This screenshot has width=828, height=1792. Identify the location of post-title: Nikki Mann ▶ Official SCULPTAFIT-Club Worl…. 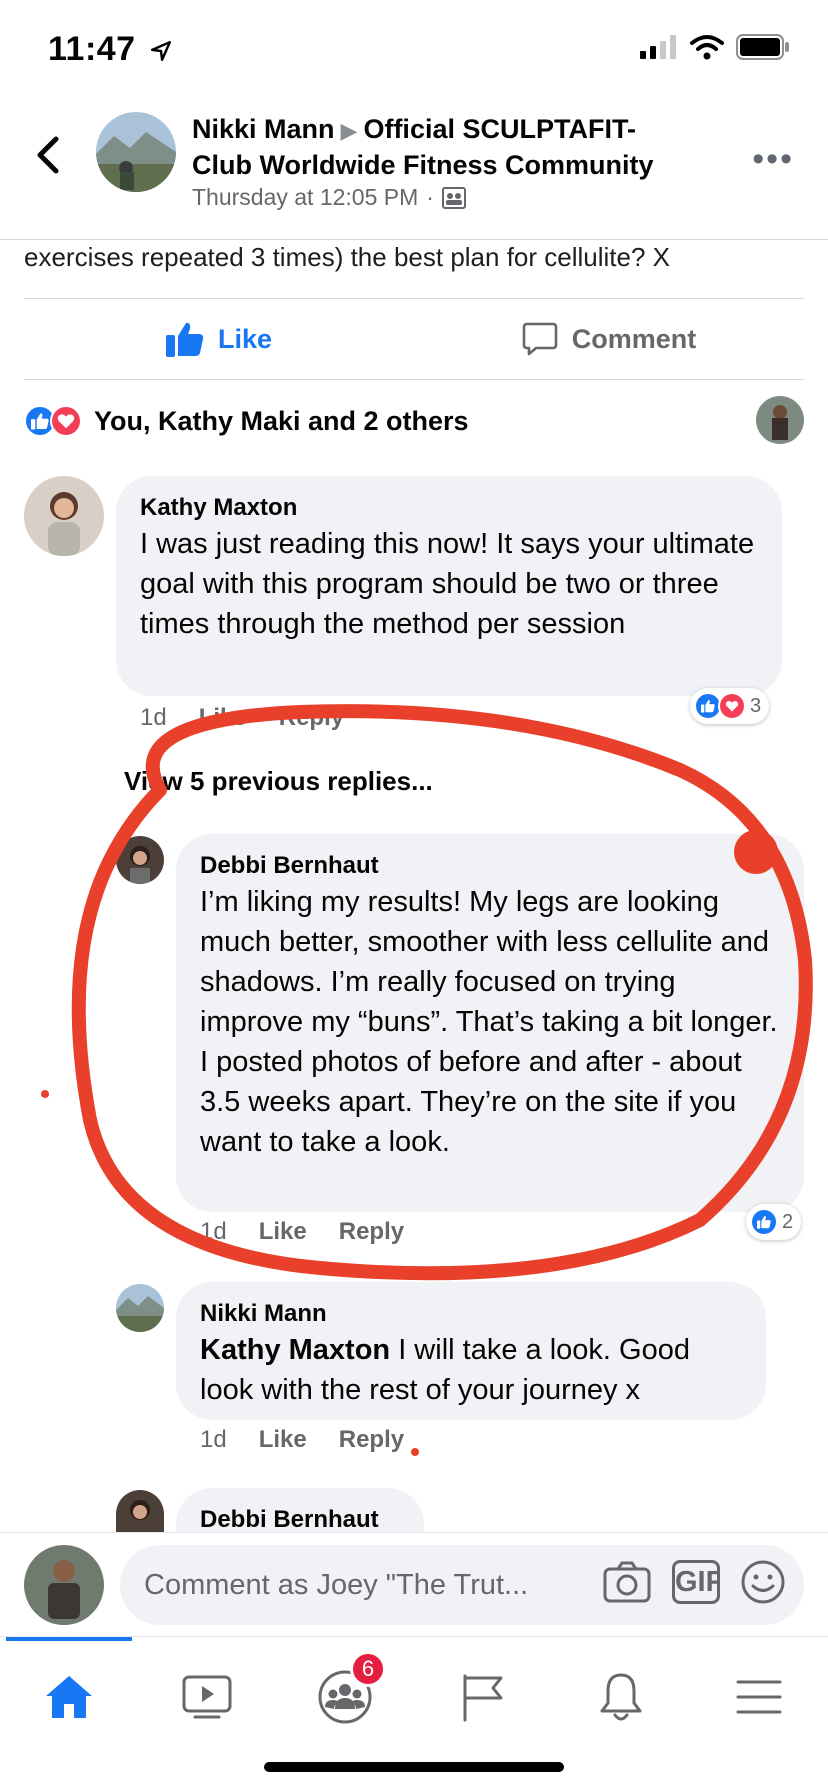
(442, 147).